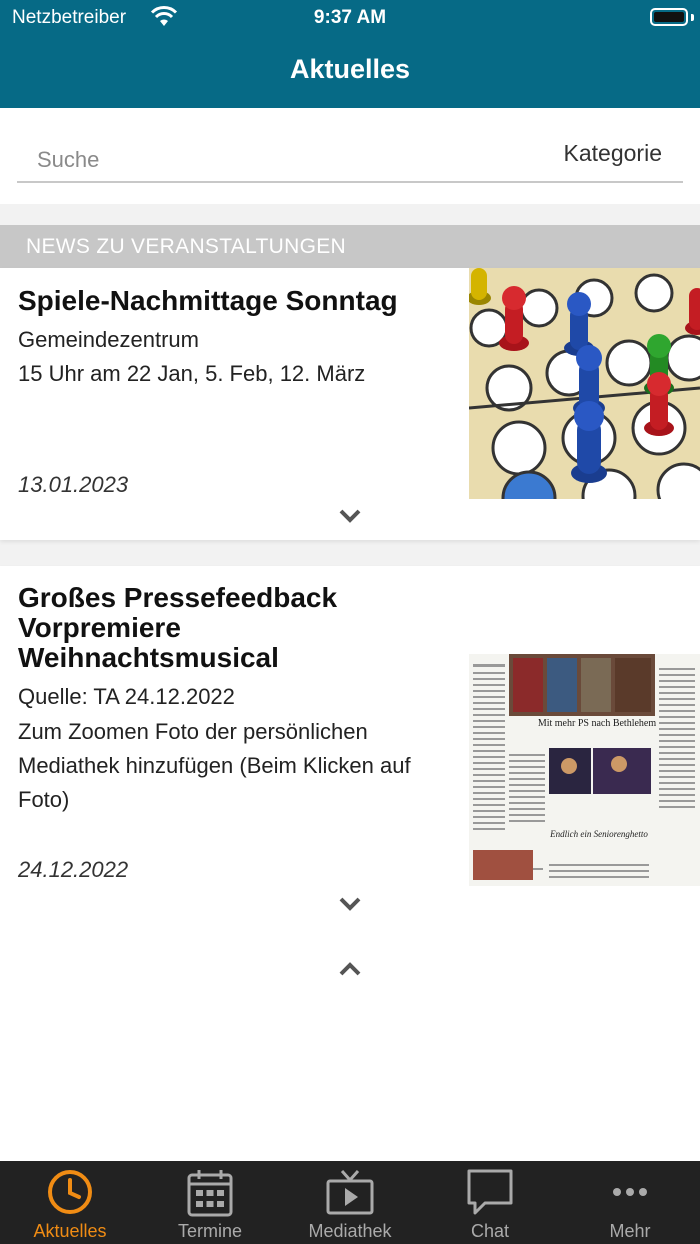 The height and width of the screenshot is (1244, 700). What do you see at coordinates (692, 17) in the screenshot?
I see `battery-tip` at bounding box center [692, 17].